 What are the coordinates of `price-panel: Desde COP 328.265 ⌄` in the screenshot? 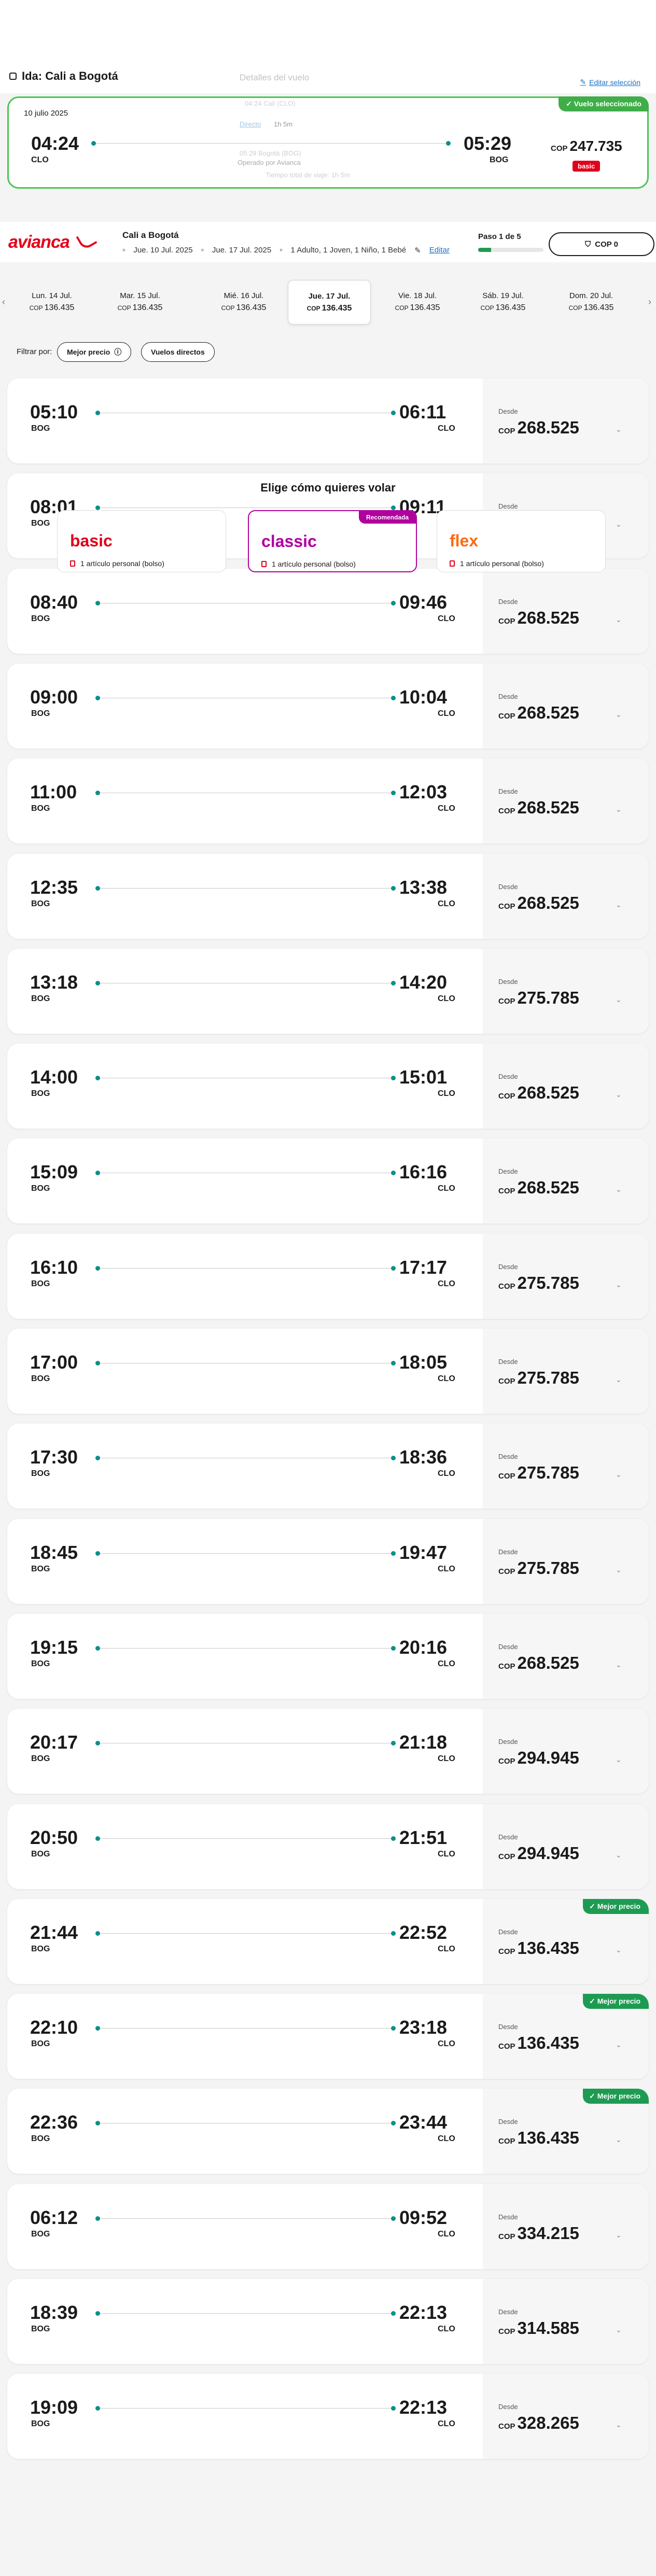 It's located at (566, 2416).